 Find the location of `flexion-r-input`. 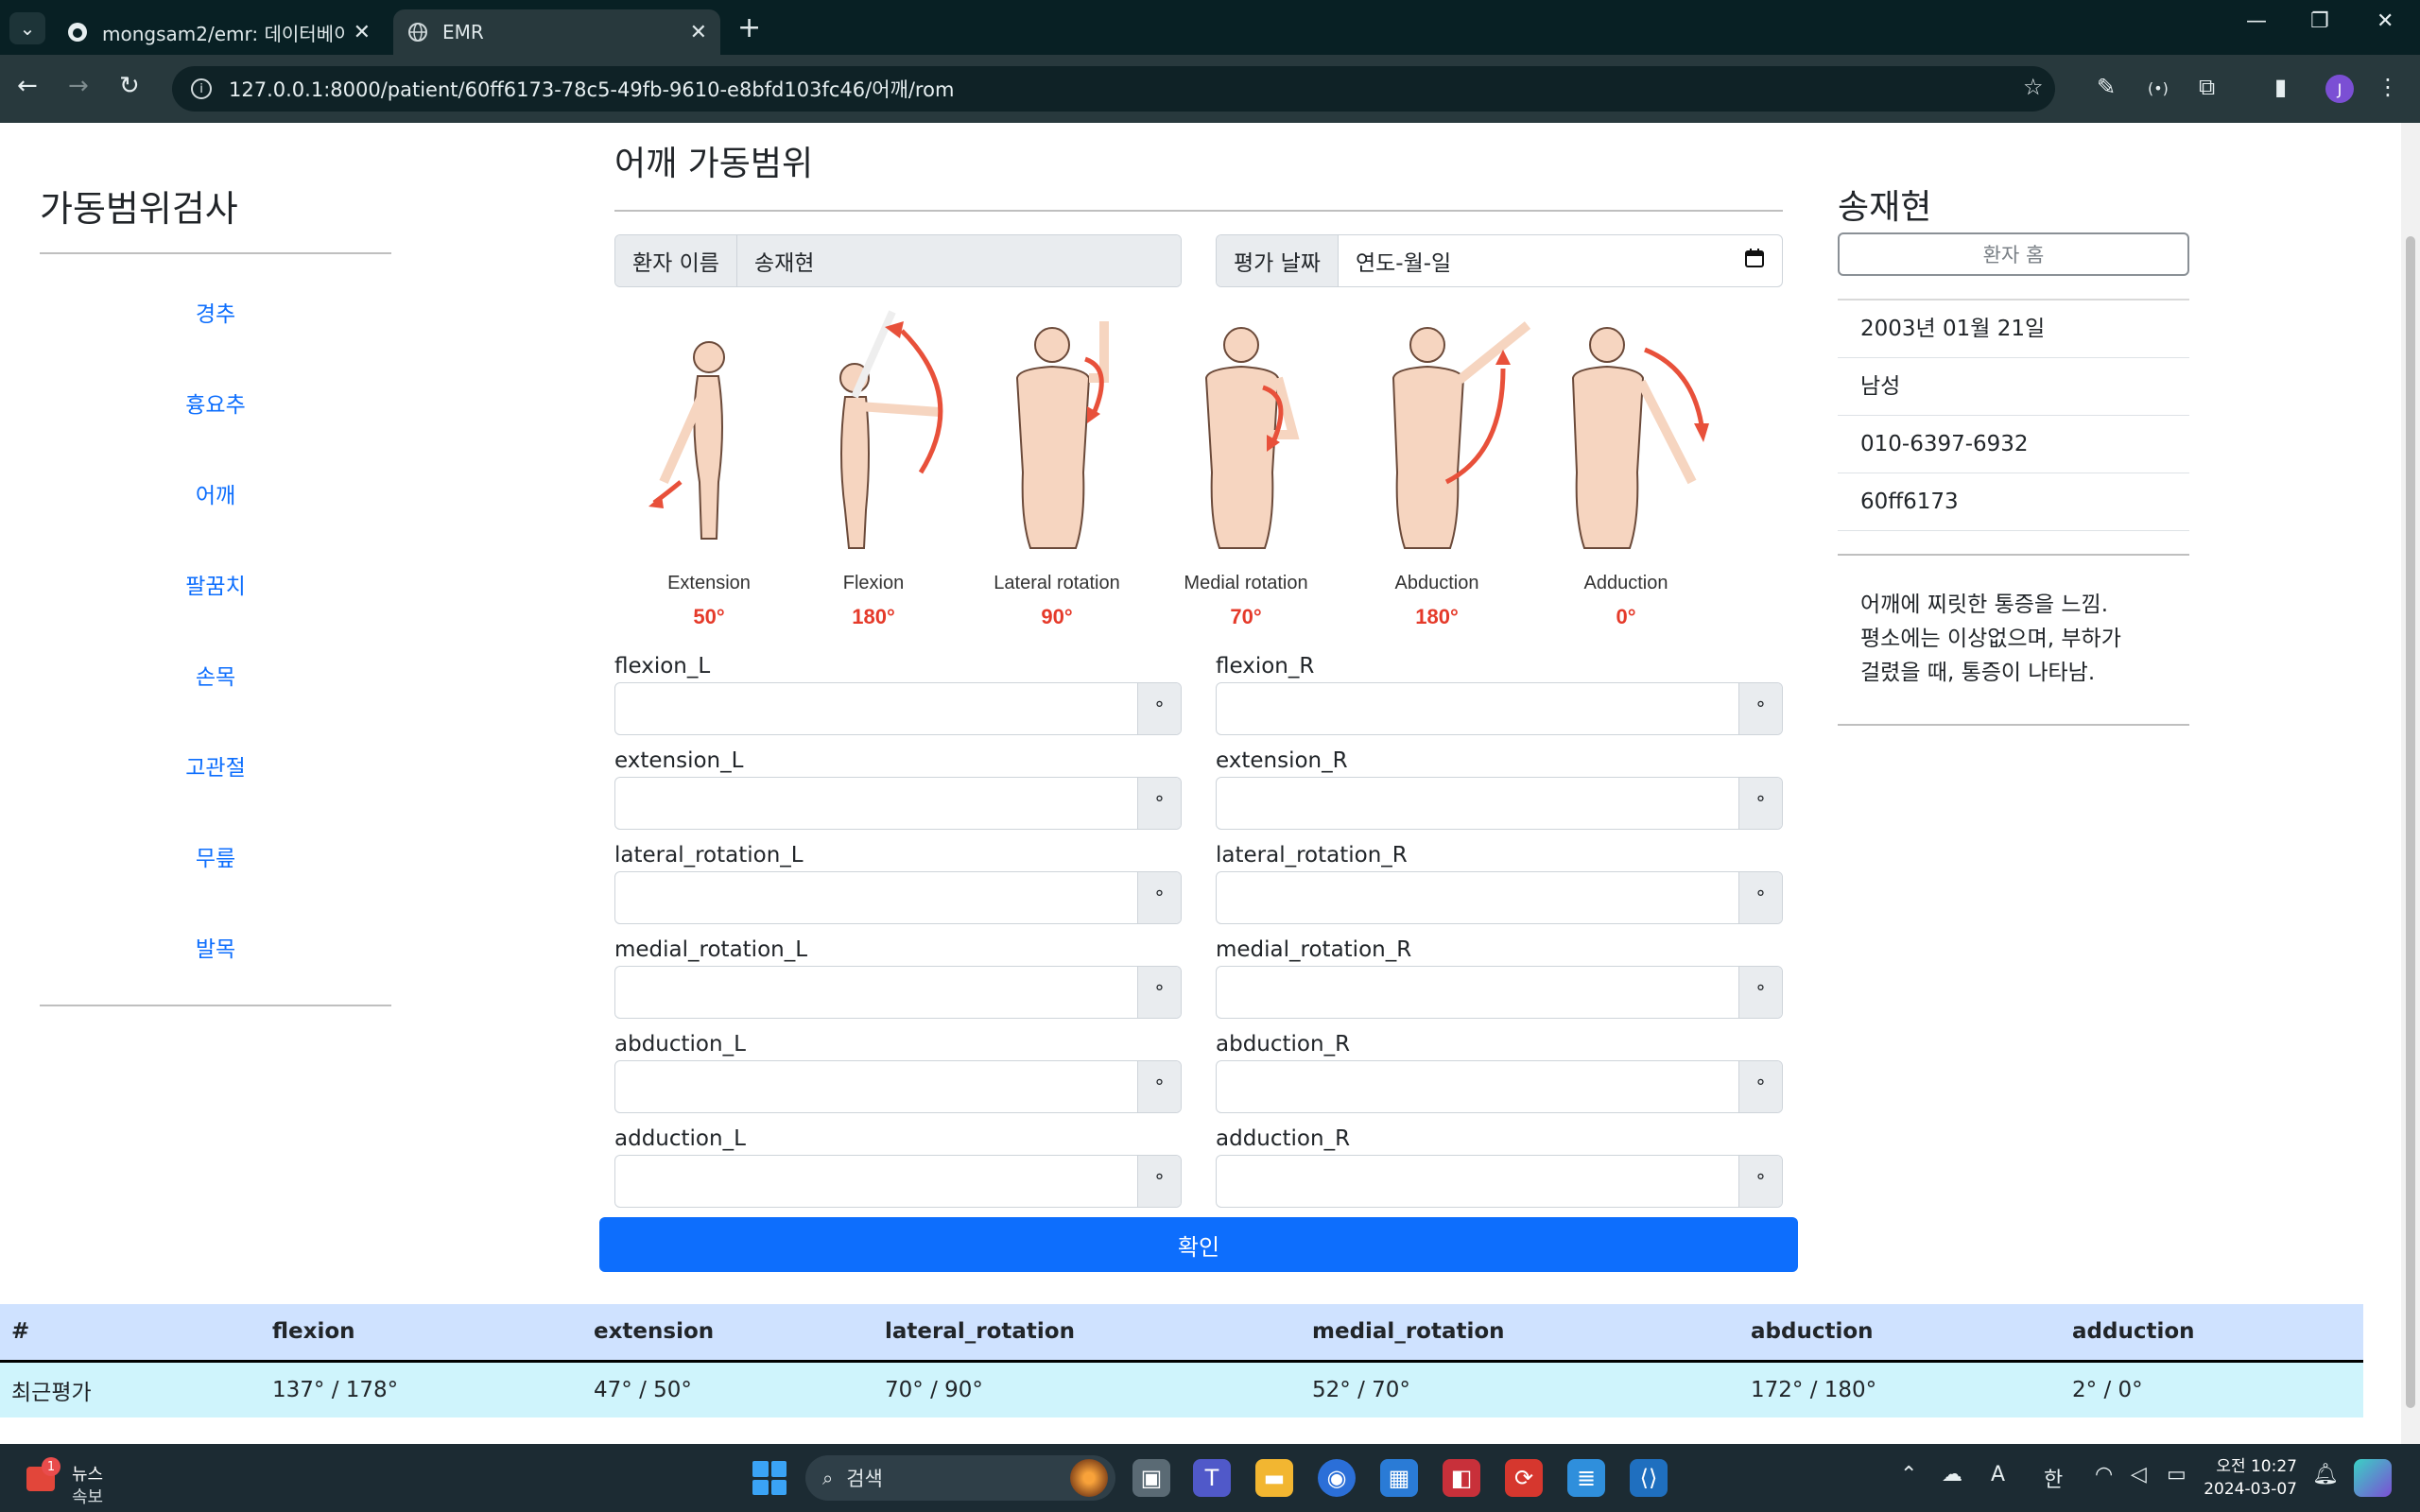

flexion-r-input is located at coordinates (1477, 708).